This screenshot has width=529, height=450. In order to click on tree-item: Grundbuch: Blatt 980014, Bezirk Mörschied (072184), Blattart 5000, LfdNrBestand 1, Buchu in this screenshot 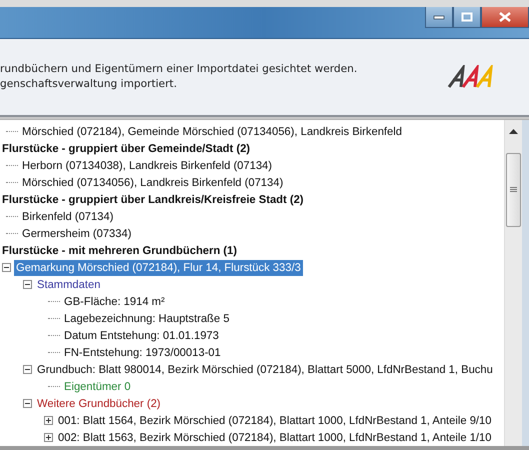, I will do `click(265, 370)`.